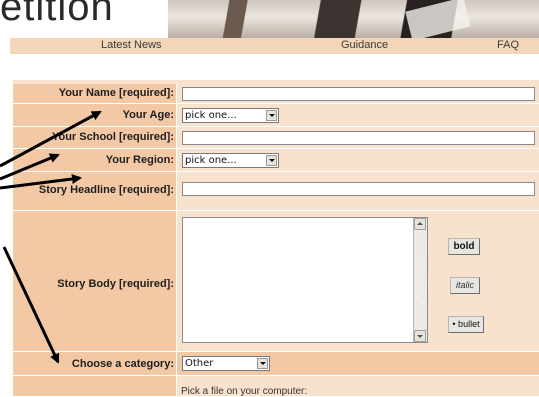 This screenshot has width=539, height=397. What do you see at coordinates (420, 280) in the screenshot?
I see `textarea-scrollbar` at bounding box center [420, 280].